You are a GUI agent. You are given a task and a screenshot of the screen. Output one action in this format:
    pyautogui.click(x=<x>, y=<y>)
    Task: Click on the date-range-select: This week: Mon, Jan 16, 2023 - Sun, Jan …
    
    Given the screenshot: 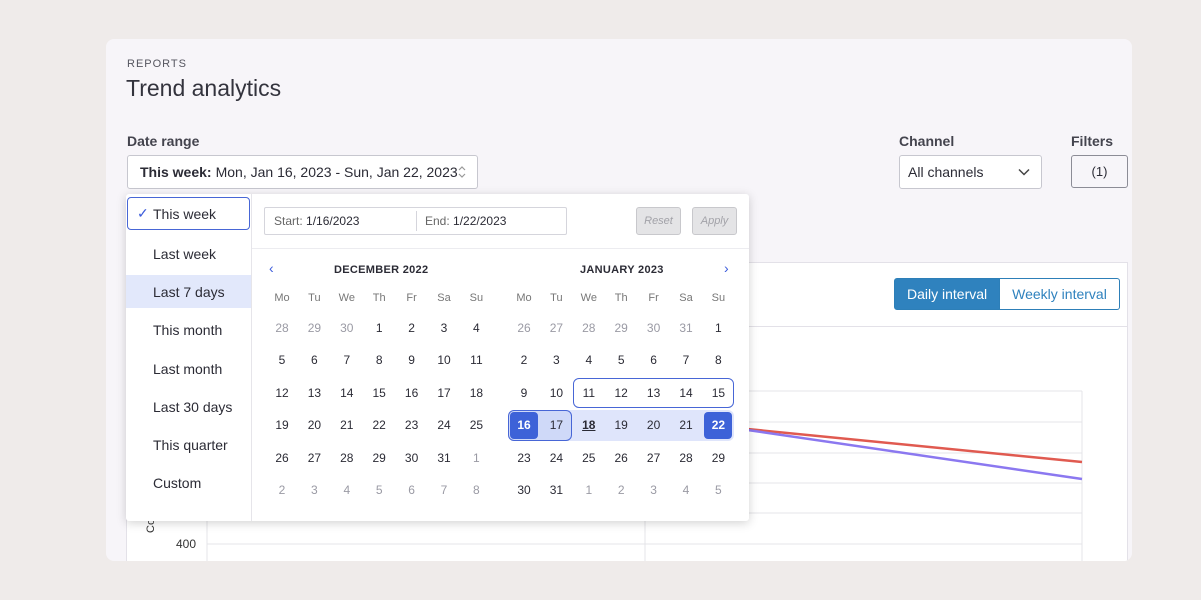 What is the action you would take?
    pyautogui.click(x=302, y=172)
    